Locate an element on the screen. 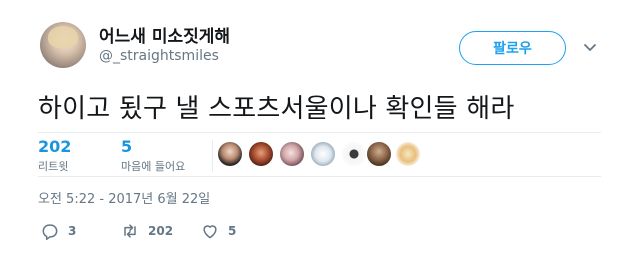 The height and width of the screenshot is (272, 639). reply-button: 3 is located at coordinates (58, 231).